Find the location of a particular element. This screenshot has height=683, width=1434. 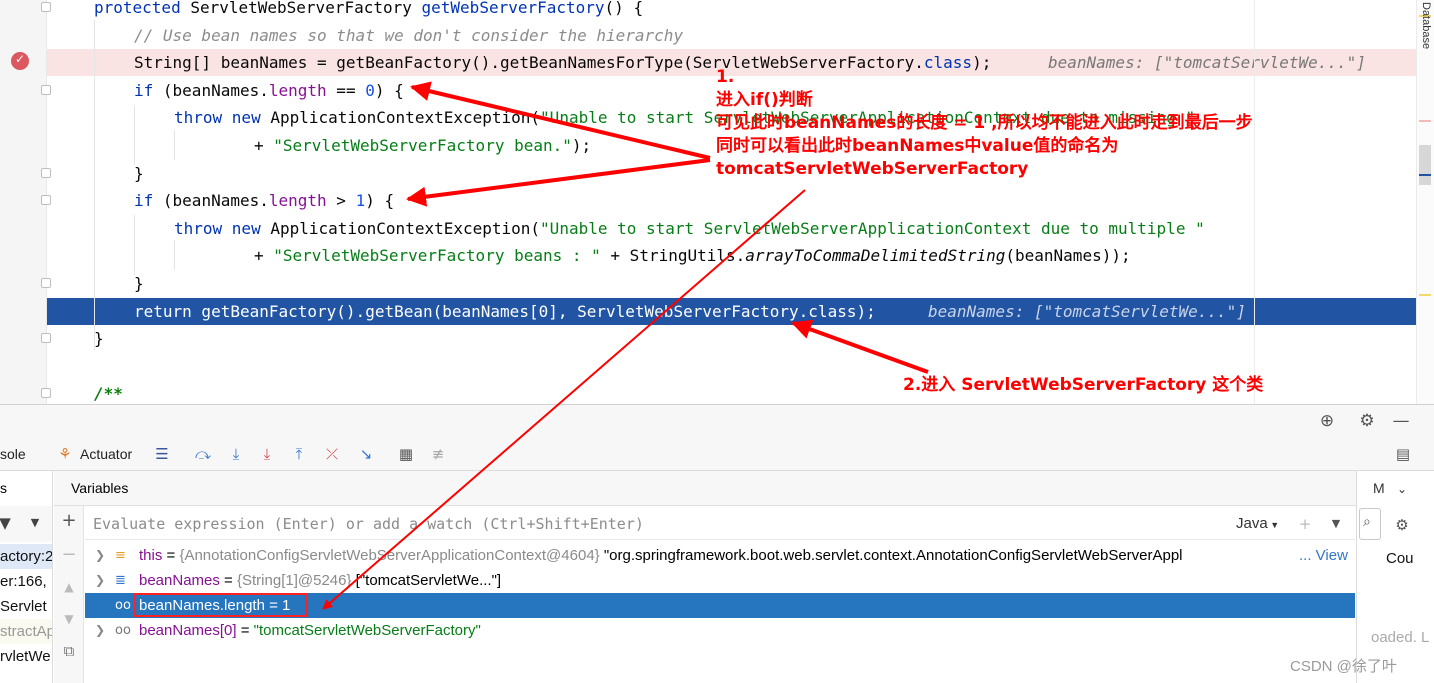

breakpoint-icon is located at coordinates (20, 61).